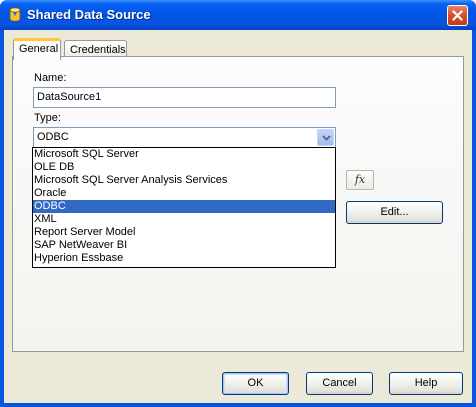  I want to click on type-option-ole-db: OLE DB, so click(184, 167).